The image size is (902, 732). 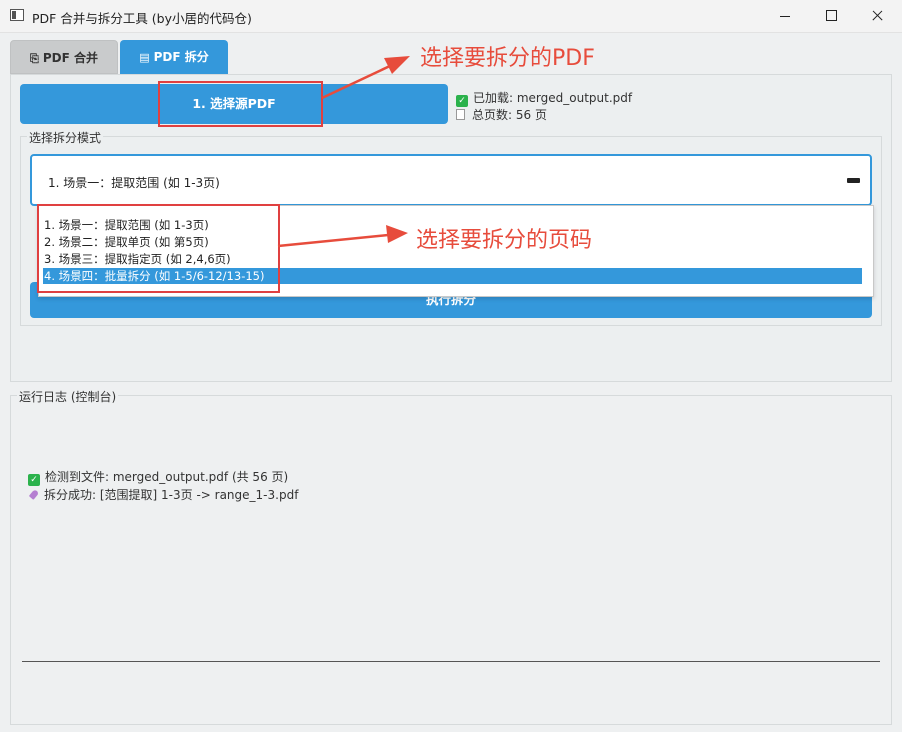 What do you see at coordinates (34, 495) in the screenshot?
I see `rocket-icon` at bounding box center [34, 495].